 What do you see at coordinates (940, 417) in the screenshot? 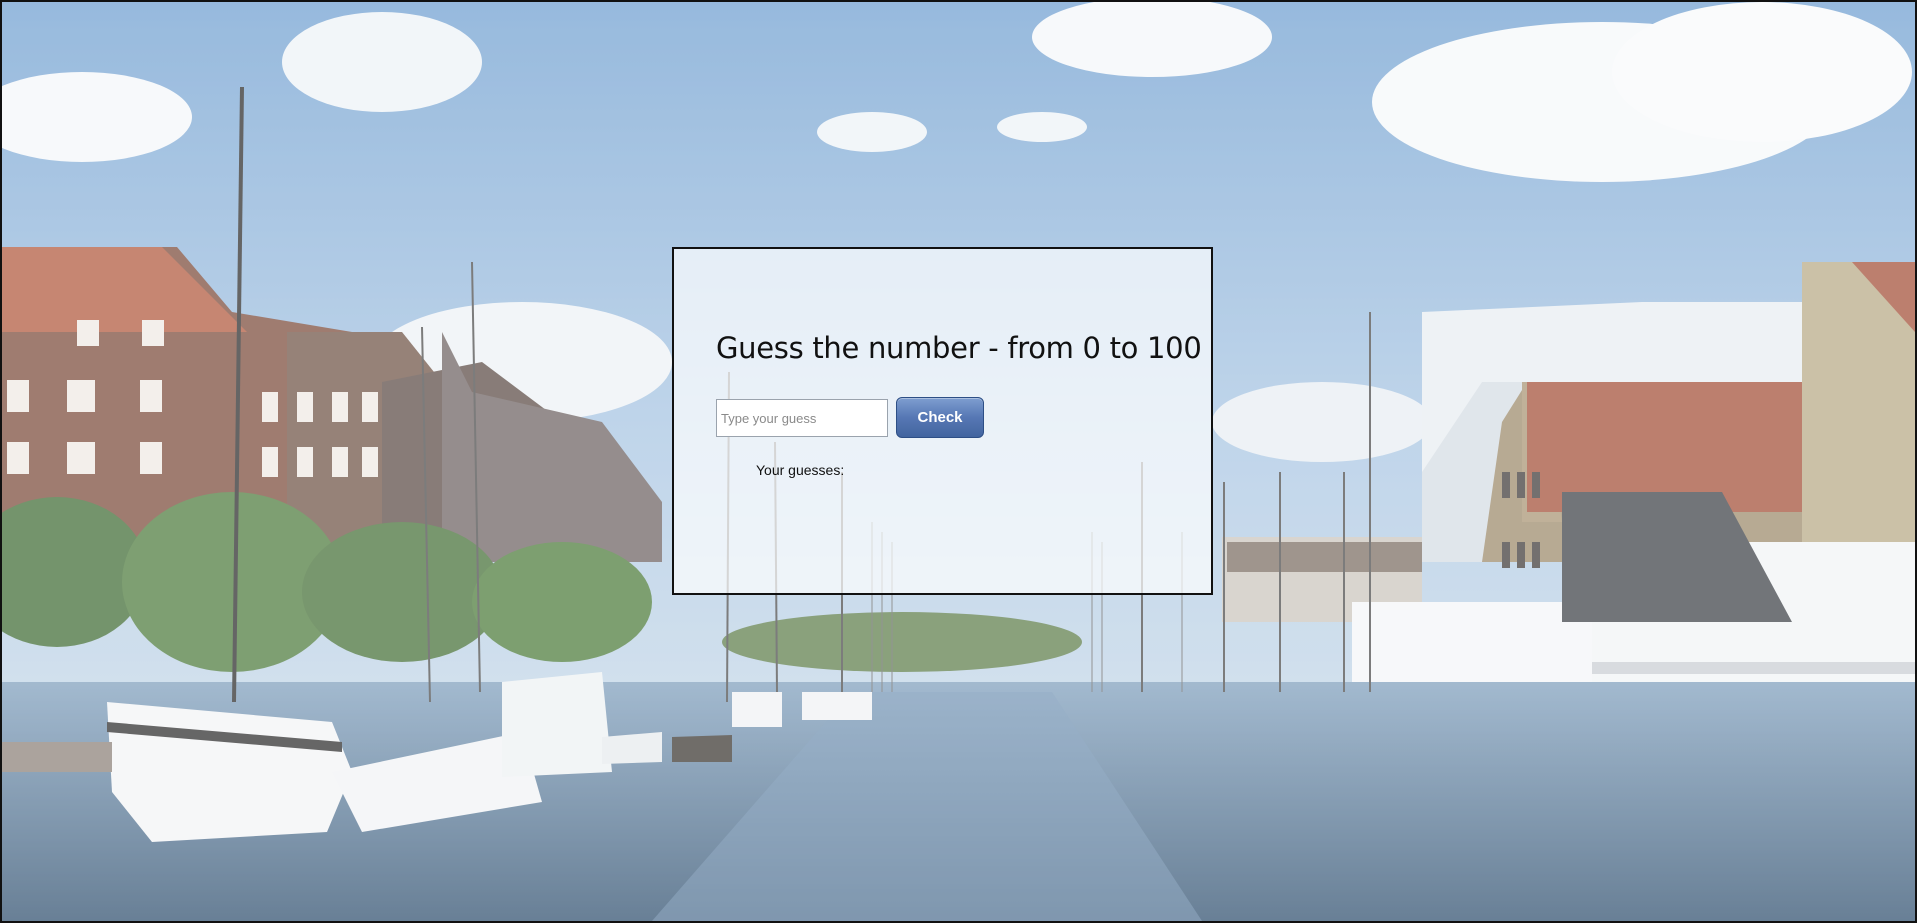
I see `check-button: Check` at bounding box center [940, 417].